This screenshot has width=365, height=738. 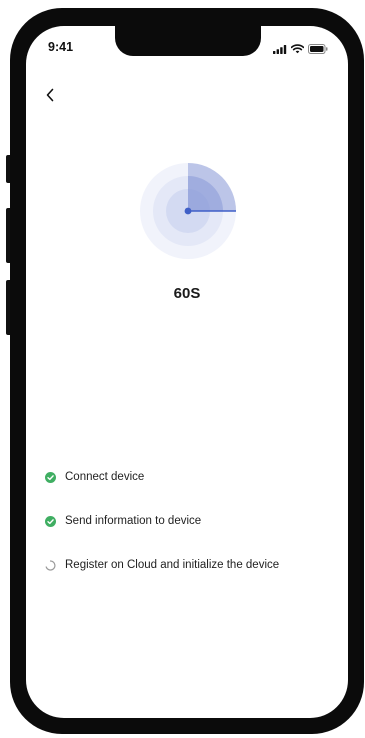 What do you see at coordinates (318, 50) in the screenshot?
I see `battery-icon` at bounding box center [318, 50].